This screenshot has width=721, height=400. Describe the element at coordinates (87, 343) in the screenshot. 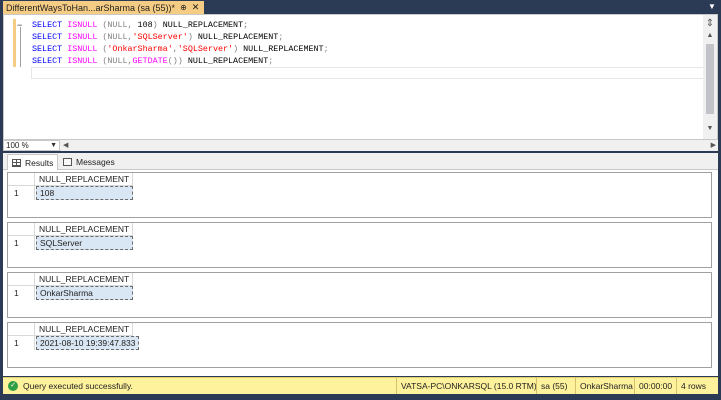

I see `result-cell: 2021-08-10 19:39:47.833` at that location.